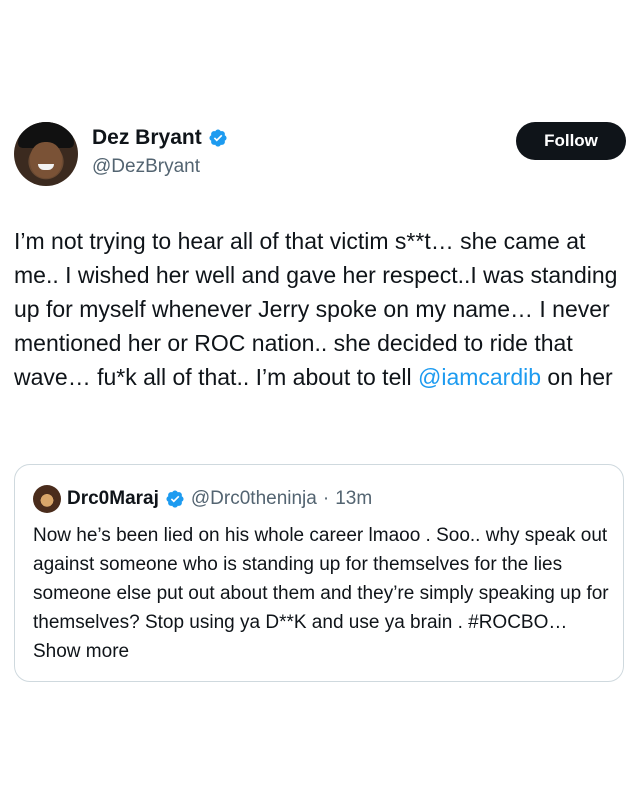 This screenshot has height=798, width=640. Describe the element at coordinates (354, 498) in the screenshot. I see `quoted-timestamp: 13m` at that location.